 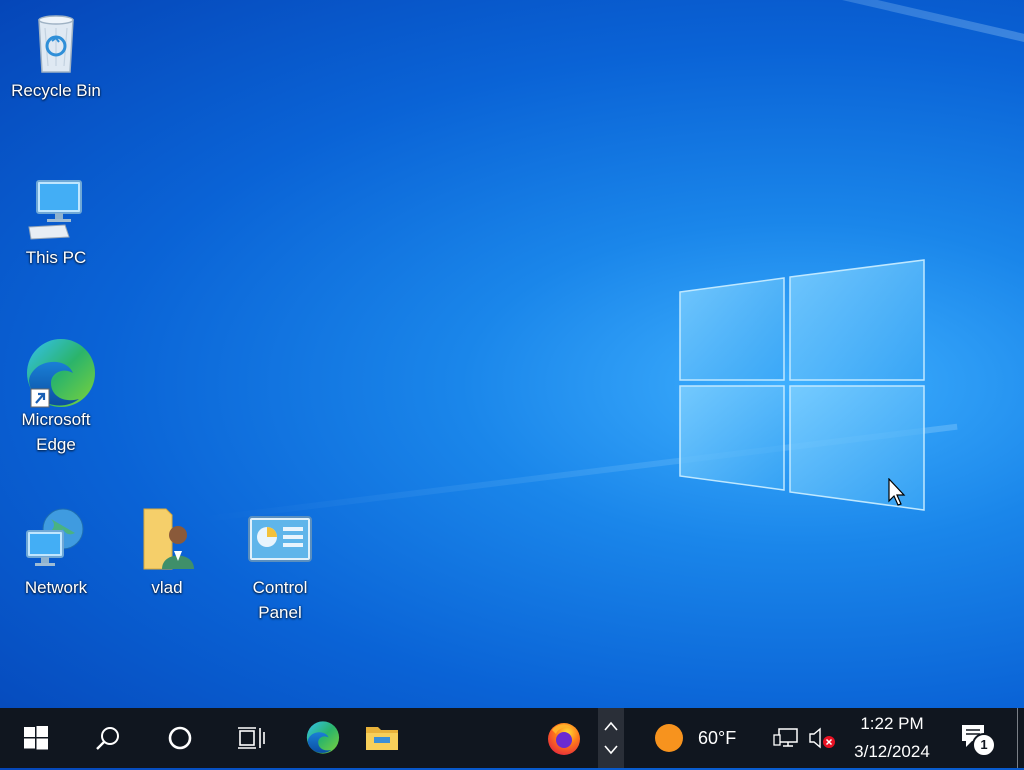 I want to click on desktop-icon-this-pc: This PC, so click(x=56, y=222).